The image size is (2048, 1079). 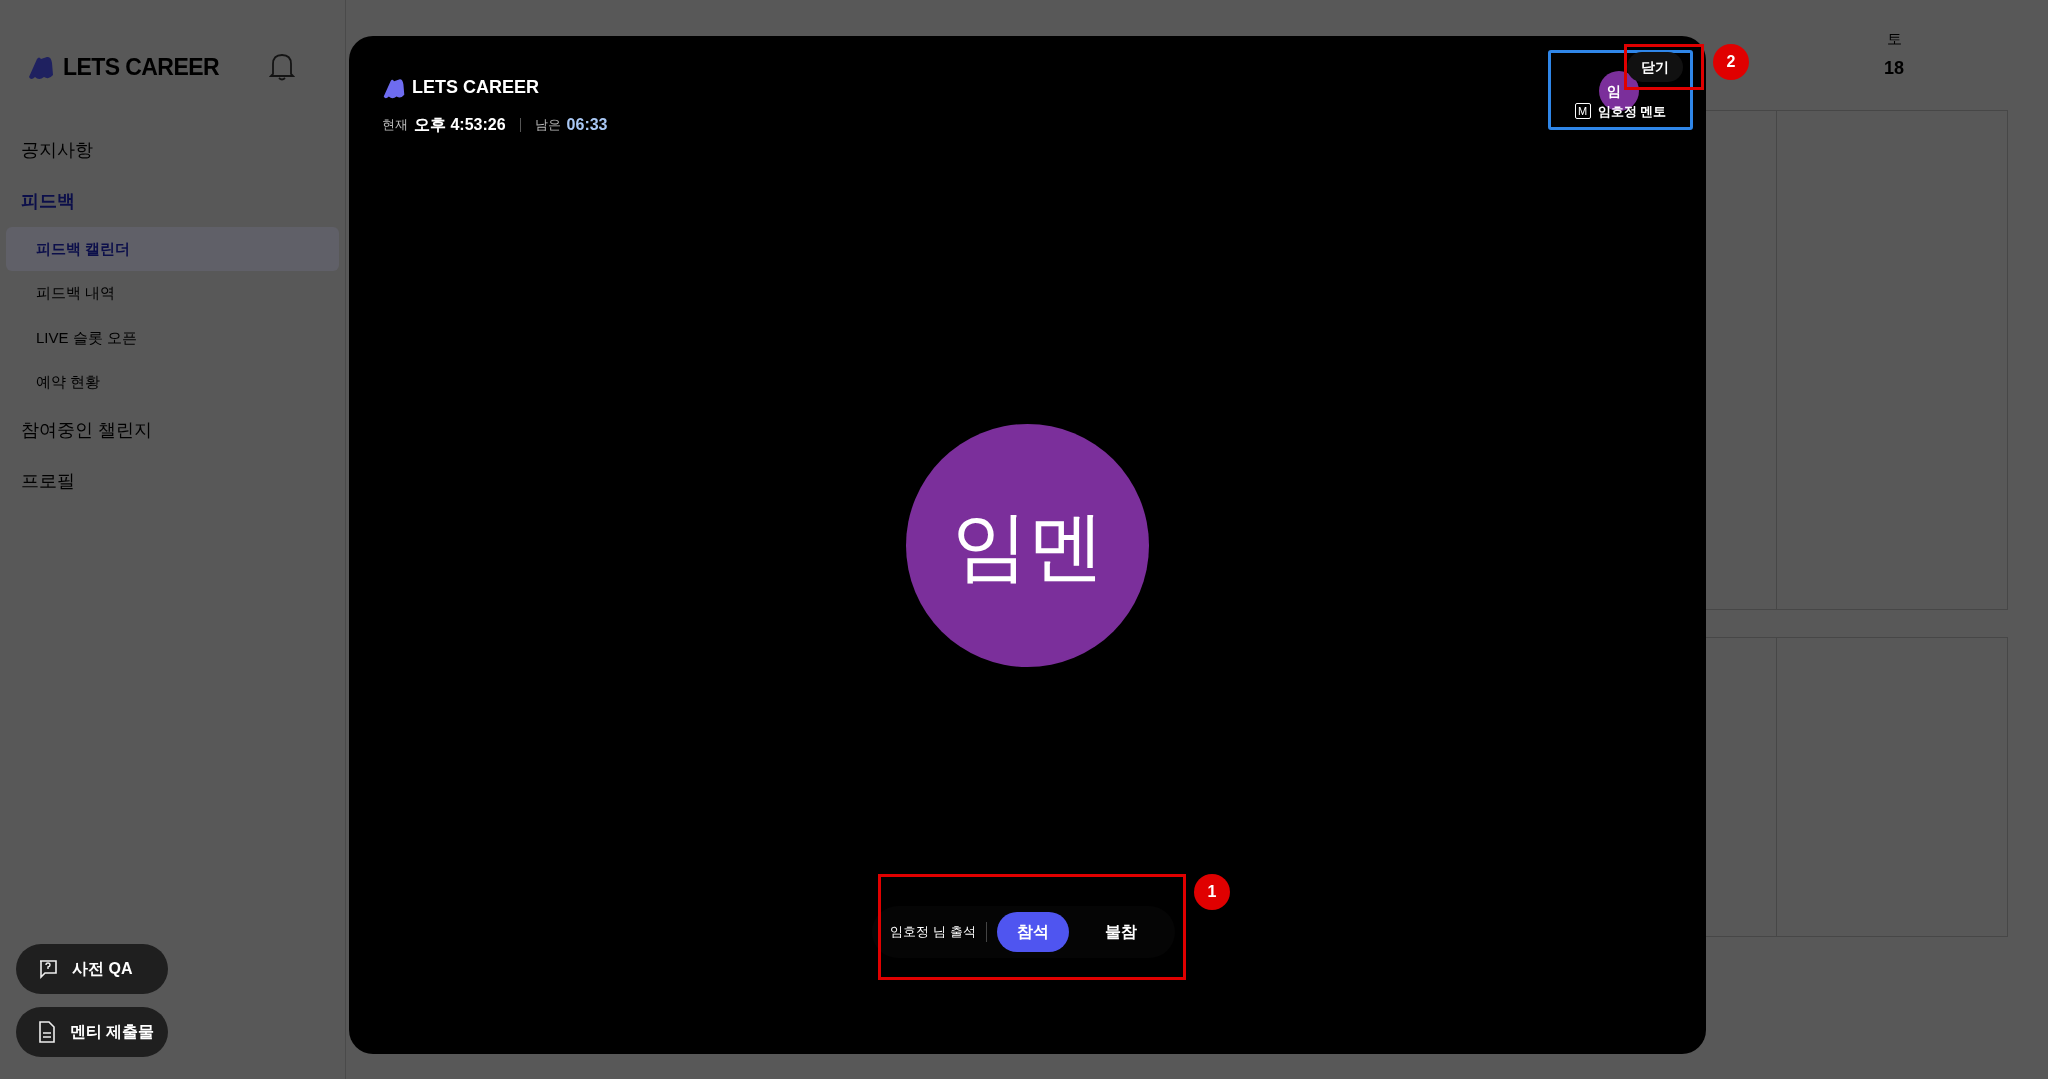 What do you see at coordinates (1731, 62) in the screenshot?
I see `annotation-number: 2` at bounding box center [1731, 62].